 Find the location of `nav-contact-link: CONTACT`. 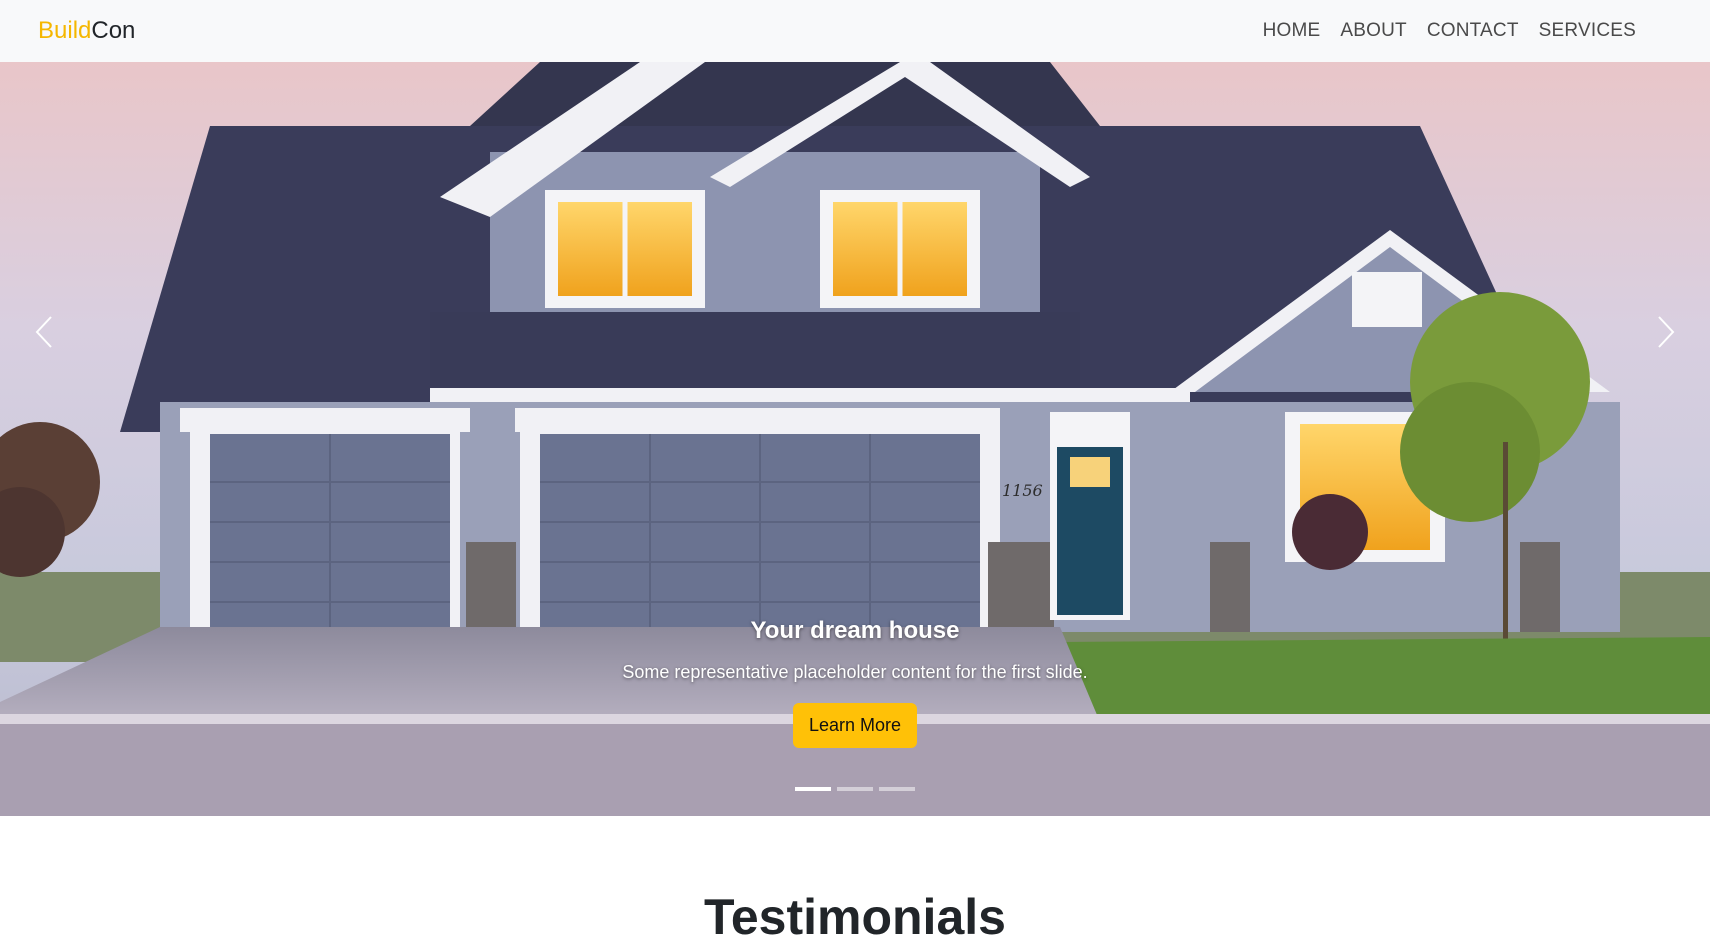

nav-contact-link: CONTACT is located at coordinates (1473, 31).